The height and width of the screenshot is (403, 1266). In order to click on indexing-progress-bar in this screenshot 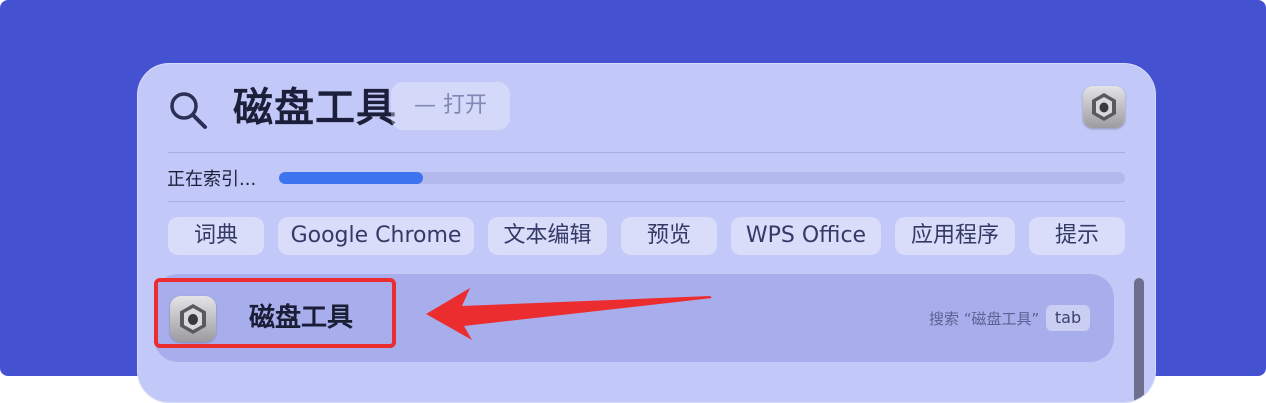, I will do `click(702, 178)`.